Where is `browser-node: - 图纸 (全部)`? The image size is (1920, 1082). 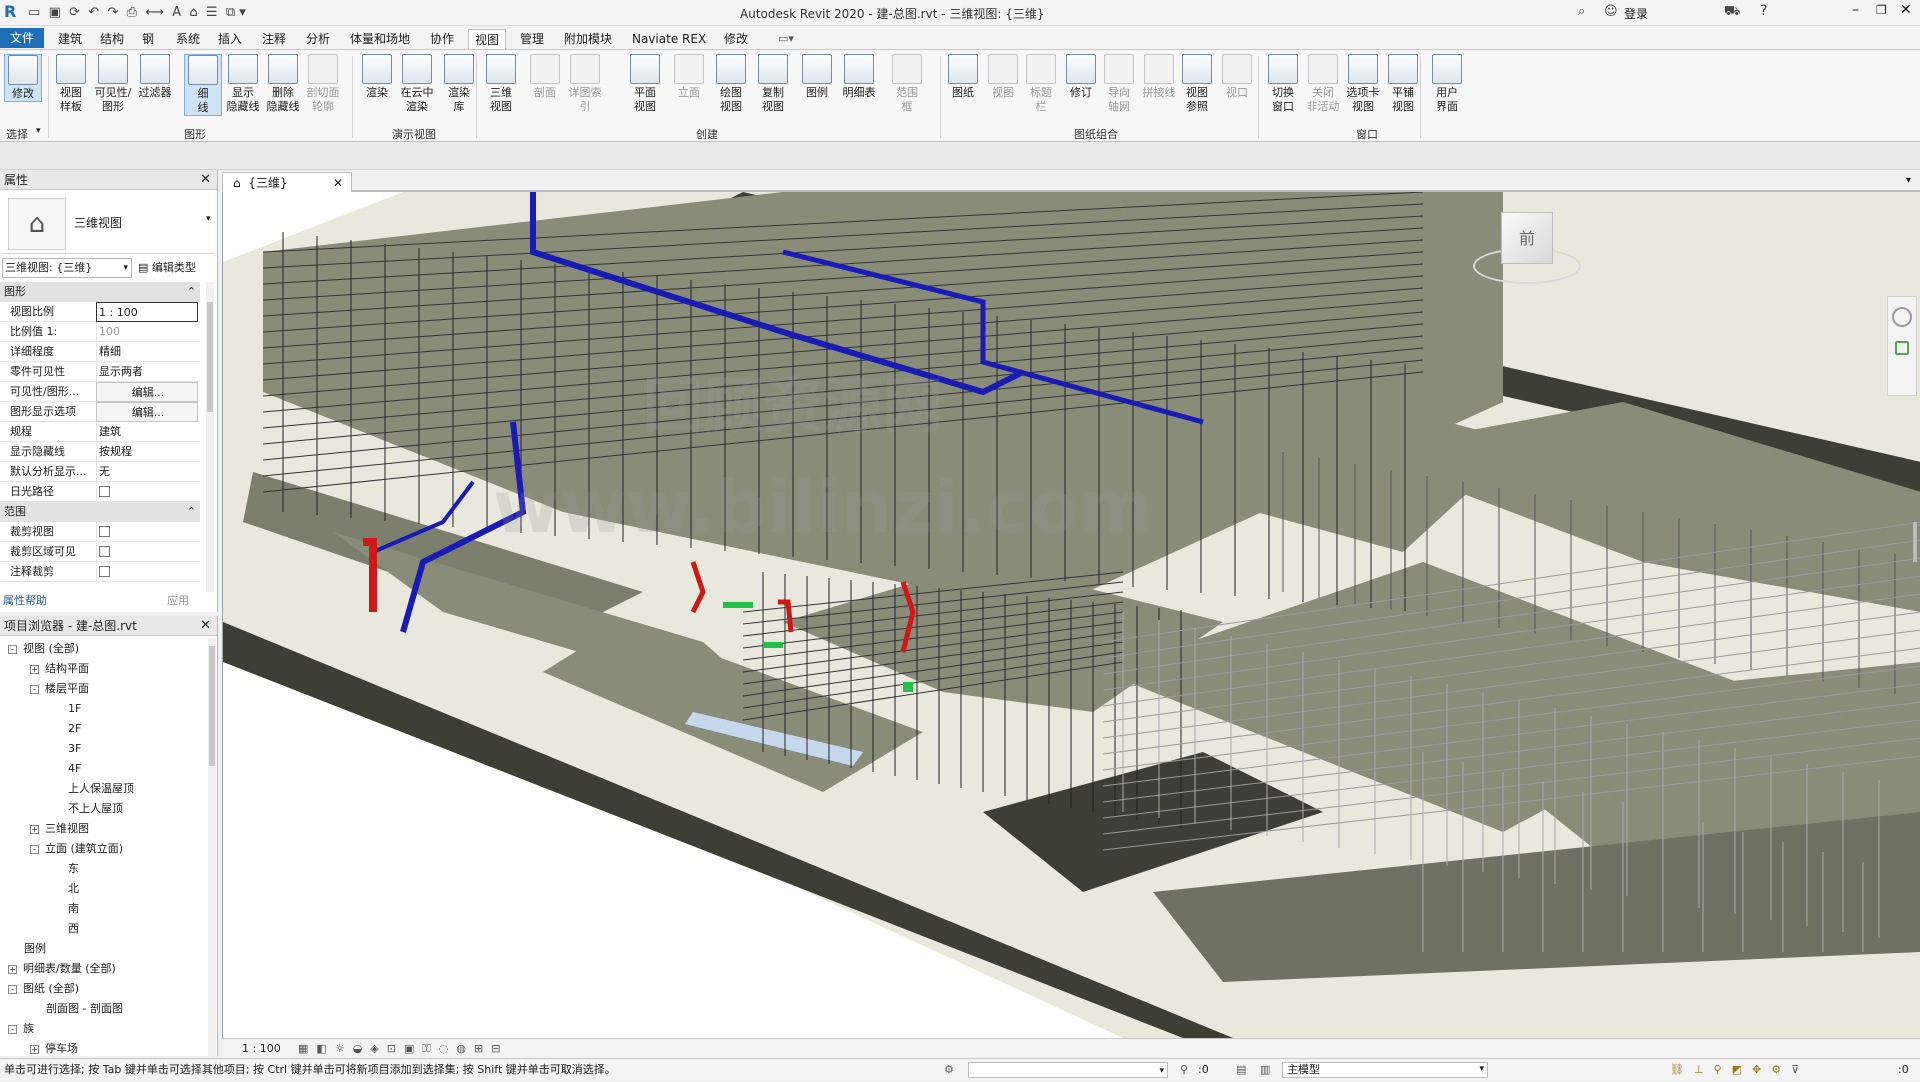 browser-node: - 图纸 (全部) is located at coordinates (43, 989).